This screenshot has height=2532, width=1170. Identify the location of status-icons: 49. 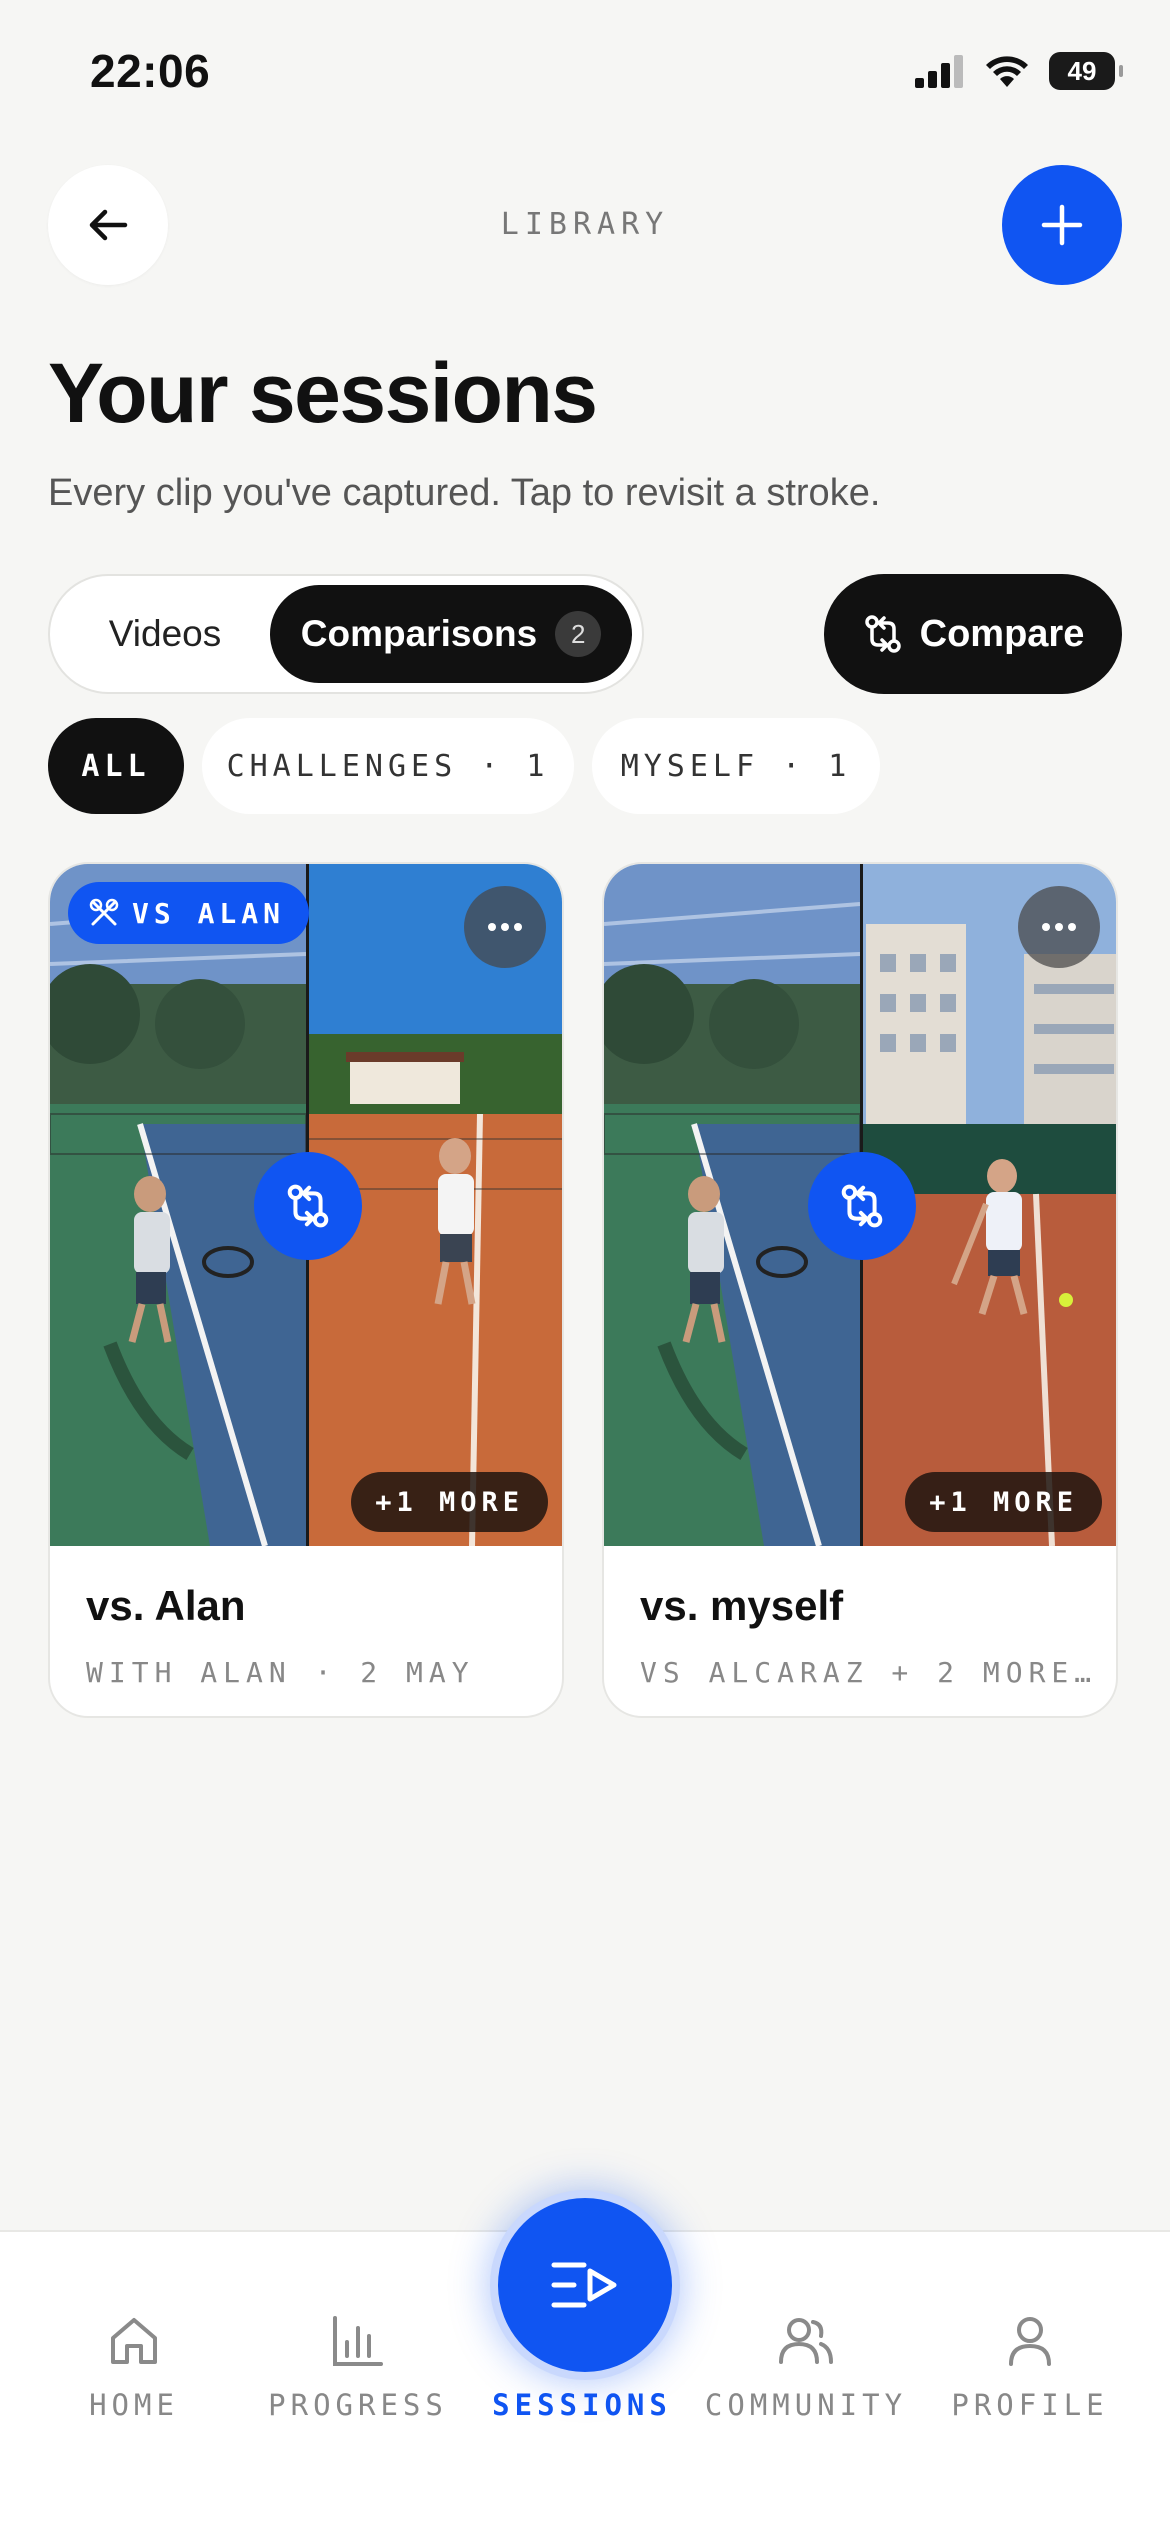
(1019, 71).